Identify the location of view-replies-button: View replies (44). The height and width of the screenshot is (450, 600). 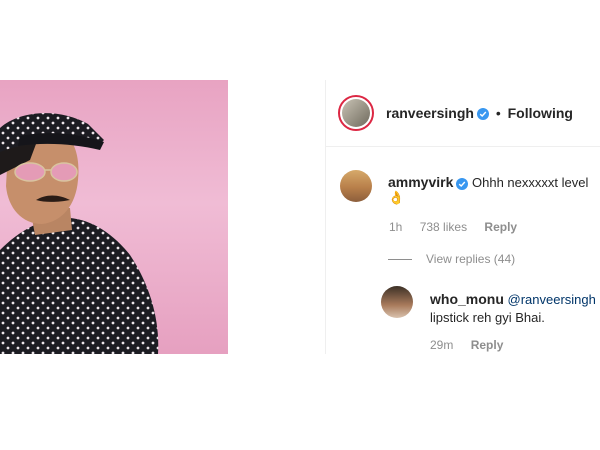
(451, 259).